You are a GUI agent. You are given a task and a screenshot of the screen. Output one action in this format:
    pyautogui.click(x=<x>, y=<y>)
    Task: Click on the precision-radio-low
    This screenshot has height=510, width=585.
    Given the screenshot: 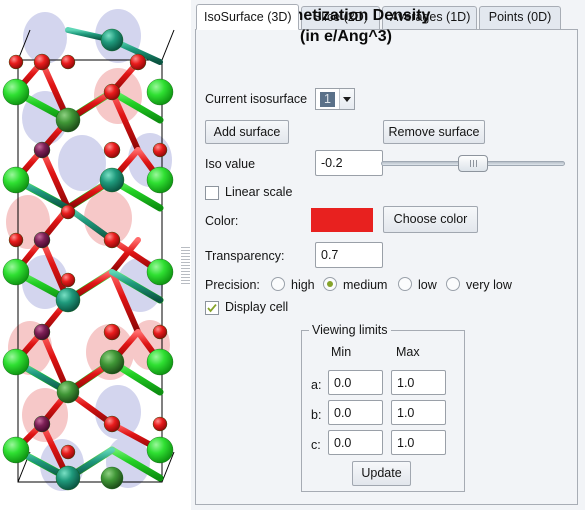 What is the action you would take?
    pyautogui.click(x=405, y=284)
    